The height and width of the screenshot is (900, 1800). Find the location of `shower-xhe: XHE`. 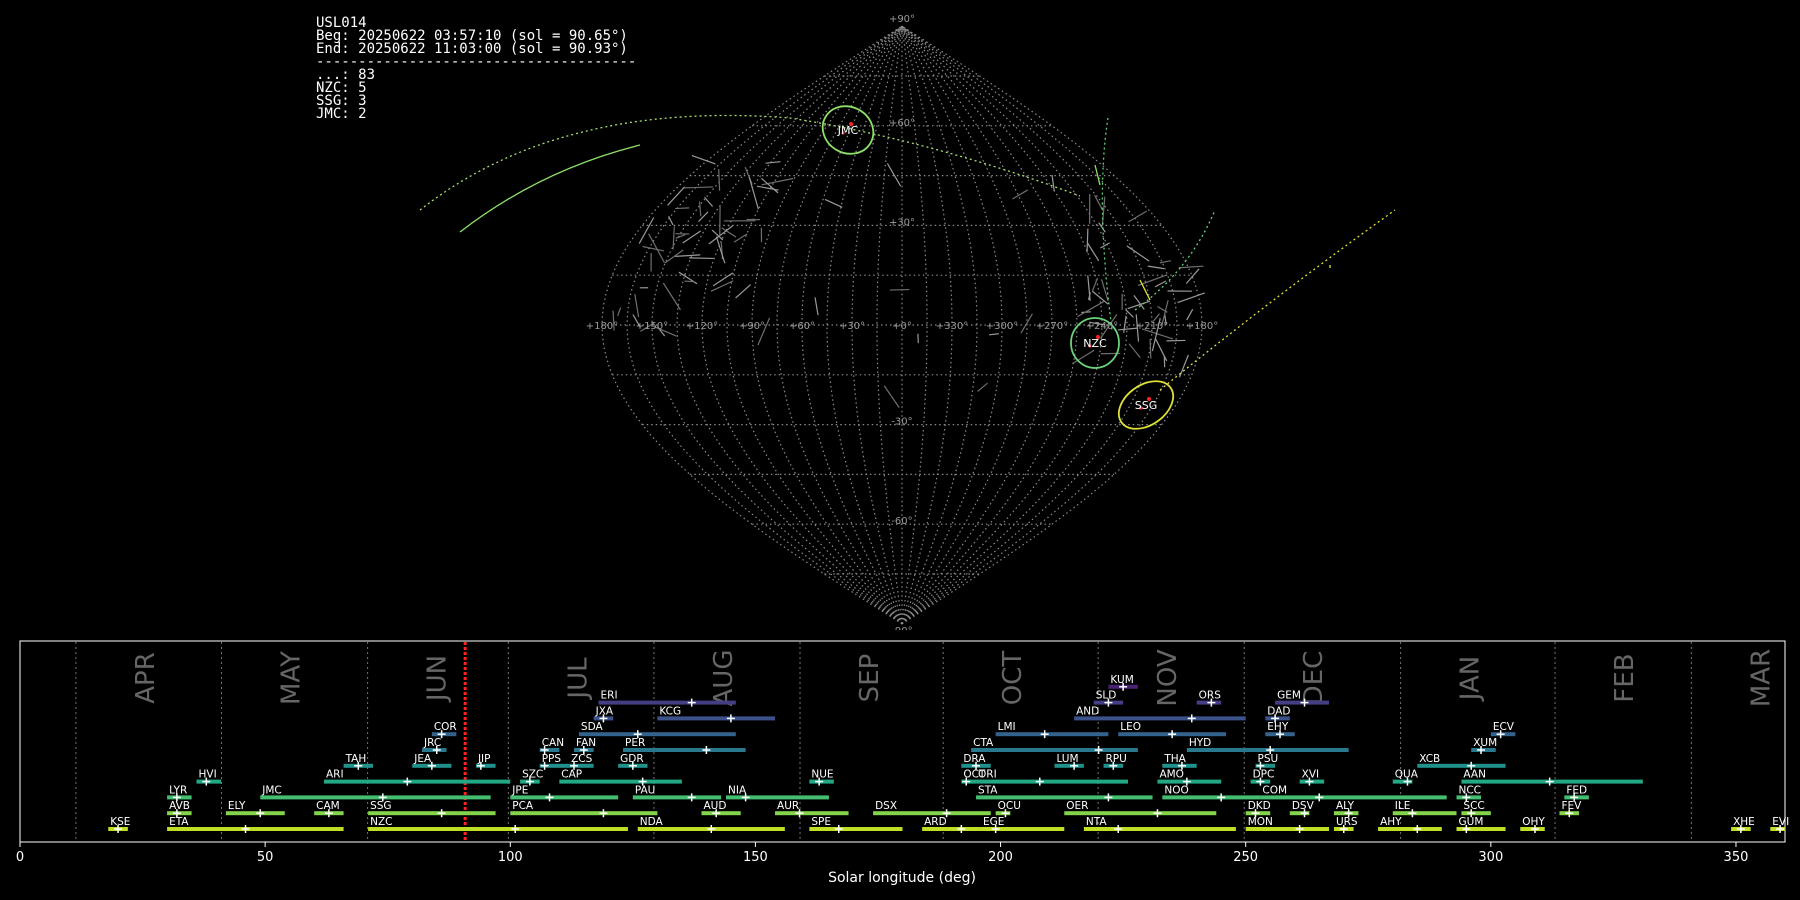

shower-xhe: XHE is located at coordinates (1743, 824).